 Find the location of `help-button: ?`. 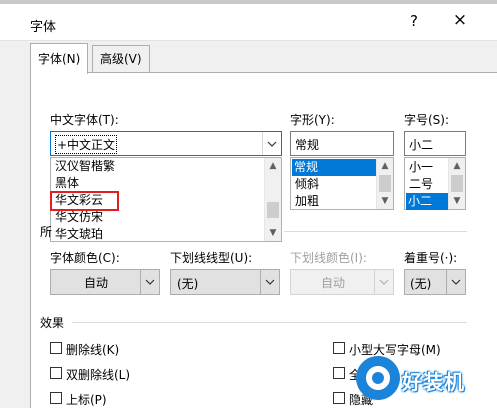

help-button: ? is located at coordinates (414, 21).